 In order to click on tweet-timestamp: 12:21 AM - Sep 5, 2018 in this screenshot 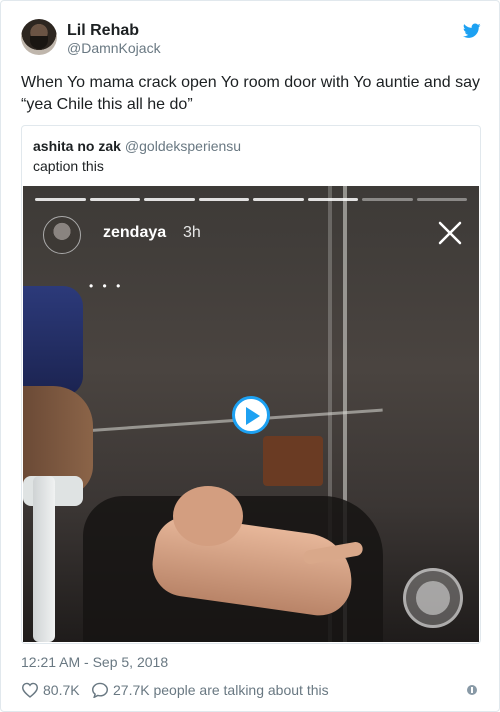, I will do `click(94, 662)`.